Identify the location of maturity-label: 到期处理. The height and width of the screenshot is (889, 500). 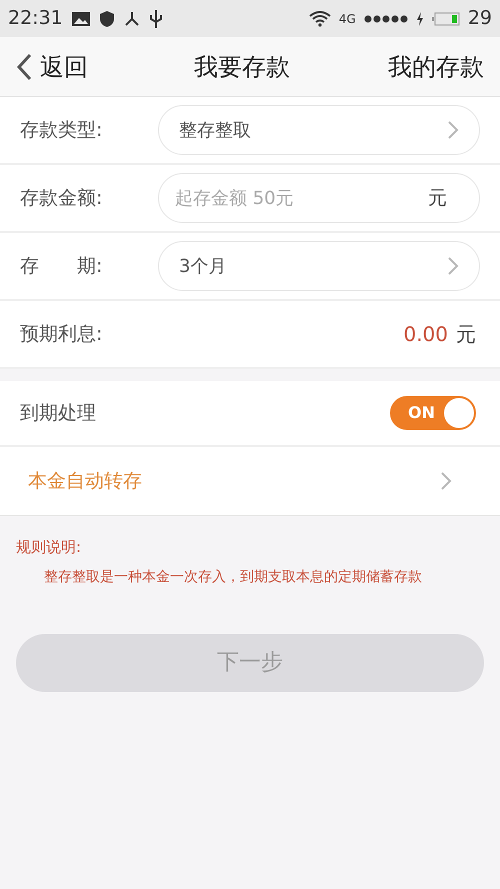
(58, 413).